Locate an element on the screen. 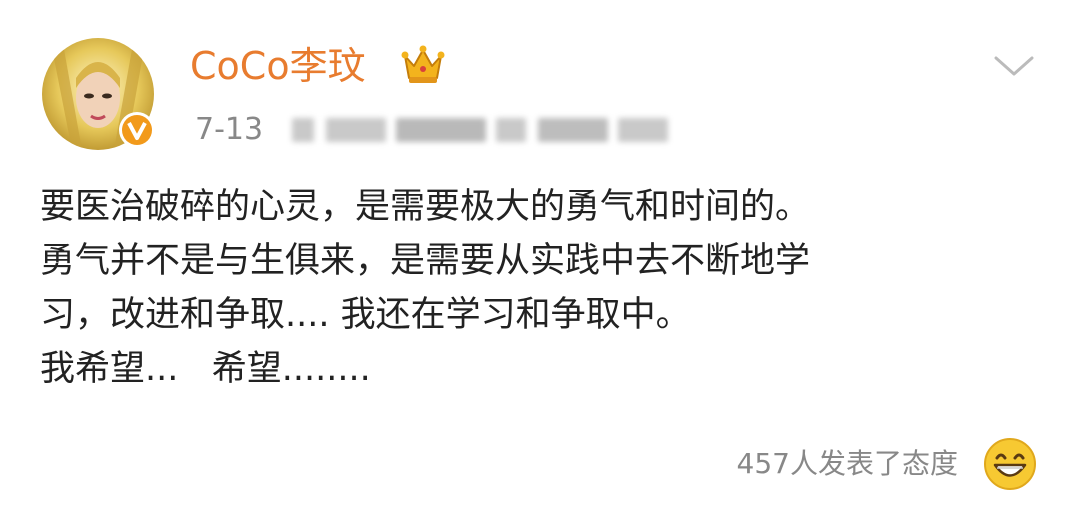 This screenshot has height=521, width=1080. chevron-down-icon is located at coordinates (1014, 66).